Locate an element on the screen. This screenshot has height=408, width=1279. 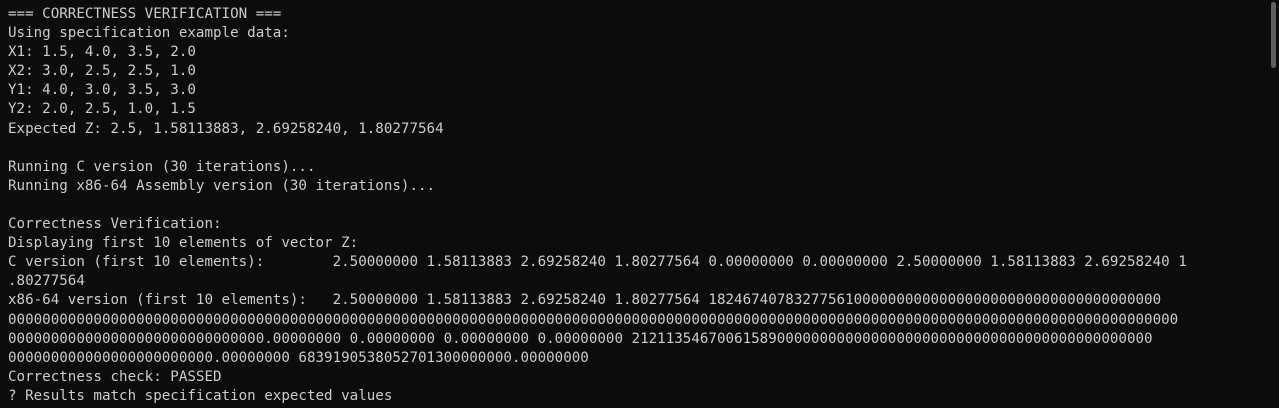
terminal-line: .80277564 is located at coordinates (46, 281).